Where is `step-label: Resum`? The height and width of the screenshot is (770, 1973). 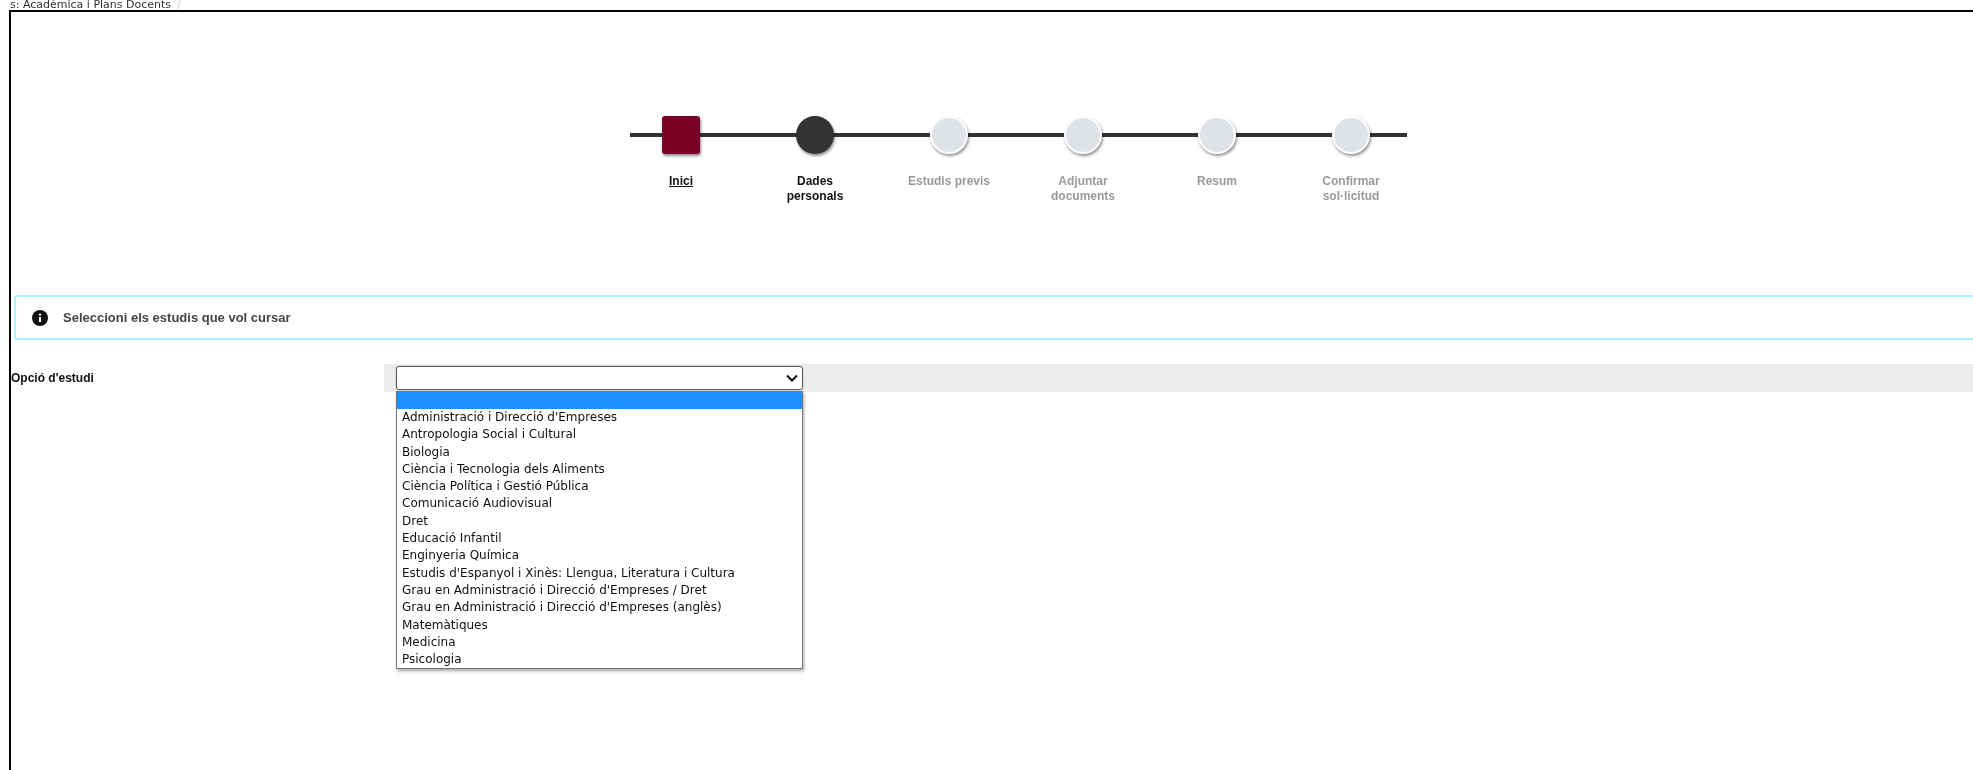 step-label: Resum is located at coordinates (1217, 182).